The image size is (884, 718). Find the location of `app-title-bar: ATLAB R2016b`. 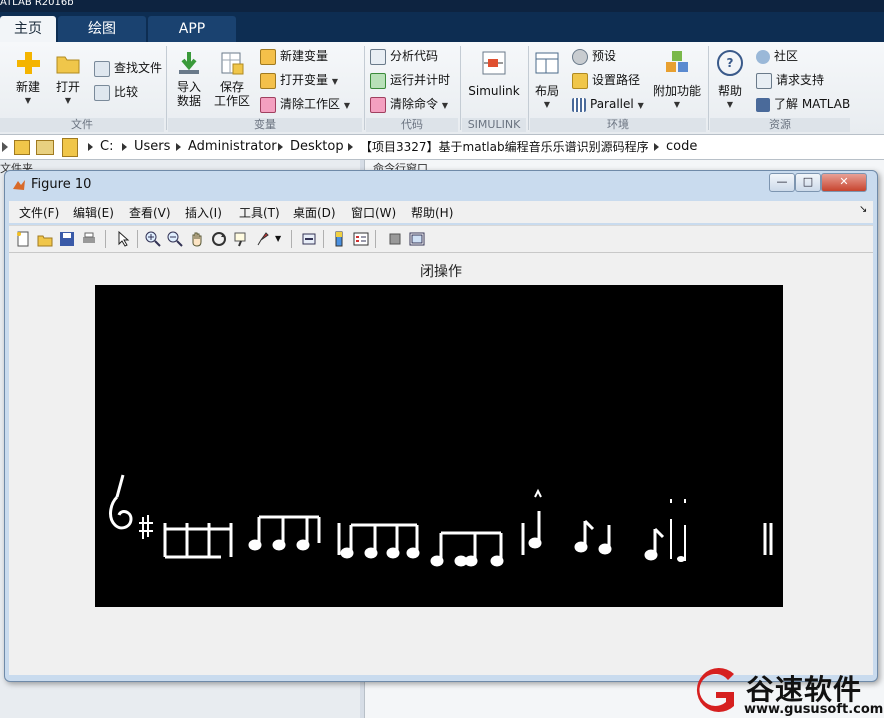

app-title-bar: ATLAB R2016b is located at coordinates (442, 6).